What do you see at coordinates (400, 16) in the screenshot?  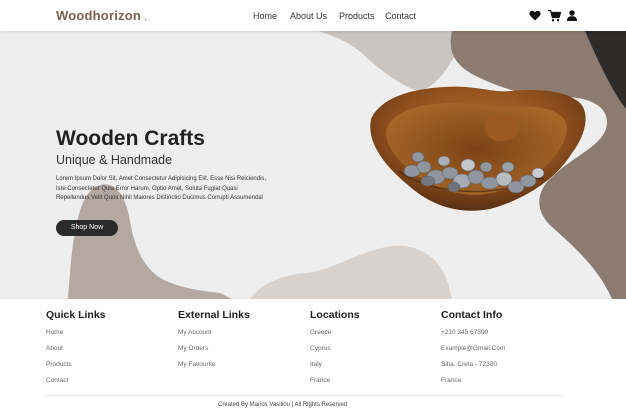 I see `nav-contact: Contact` at bounding box center [400, 16].